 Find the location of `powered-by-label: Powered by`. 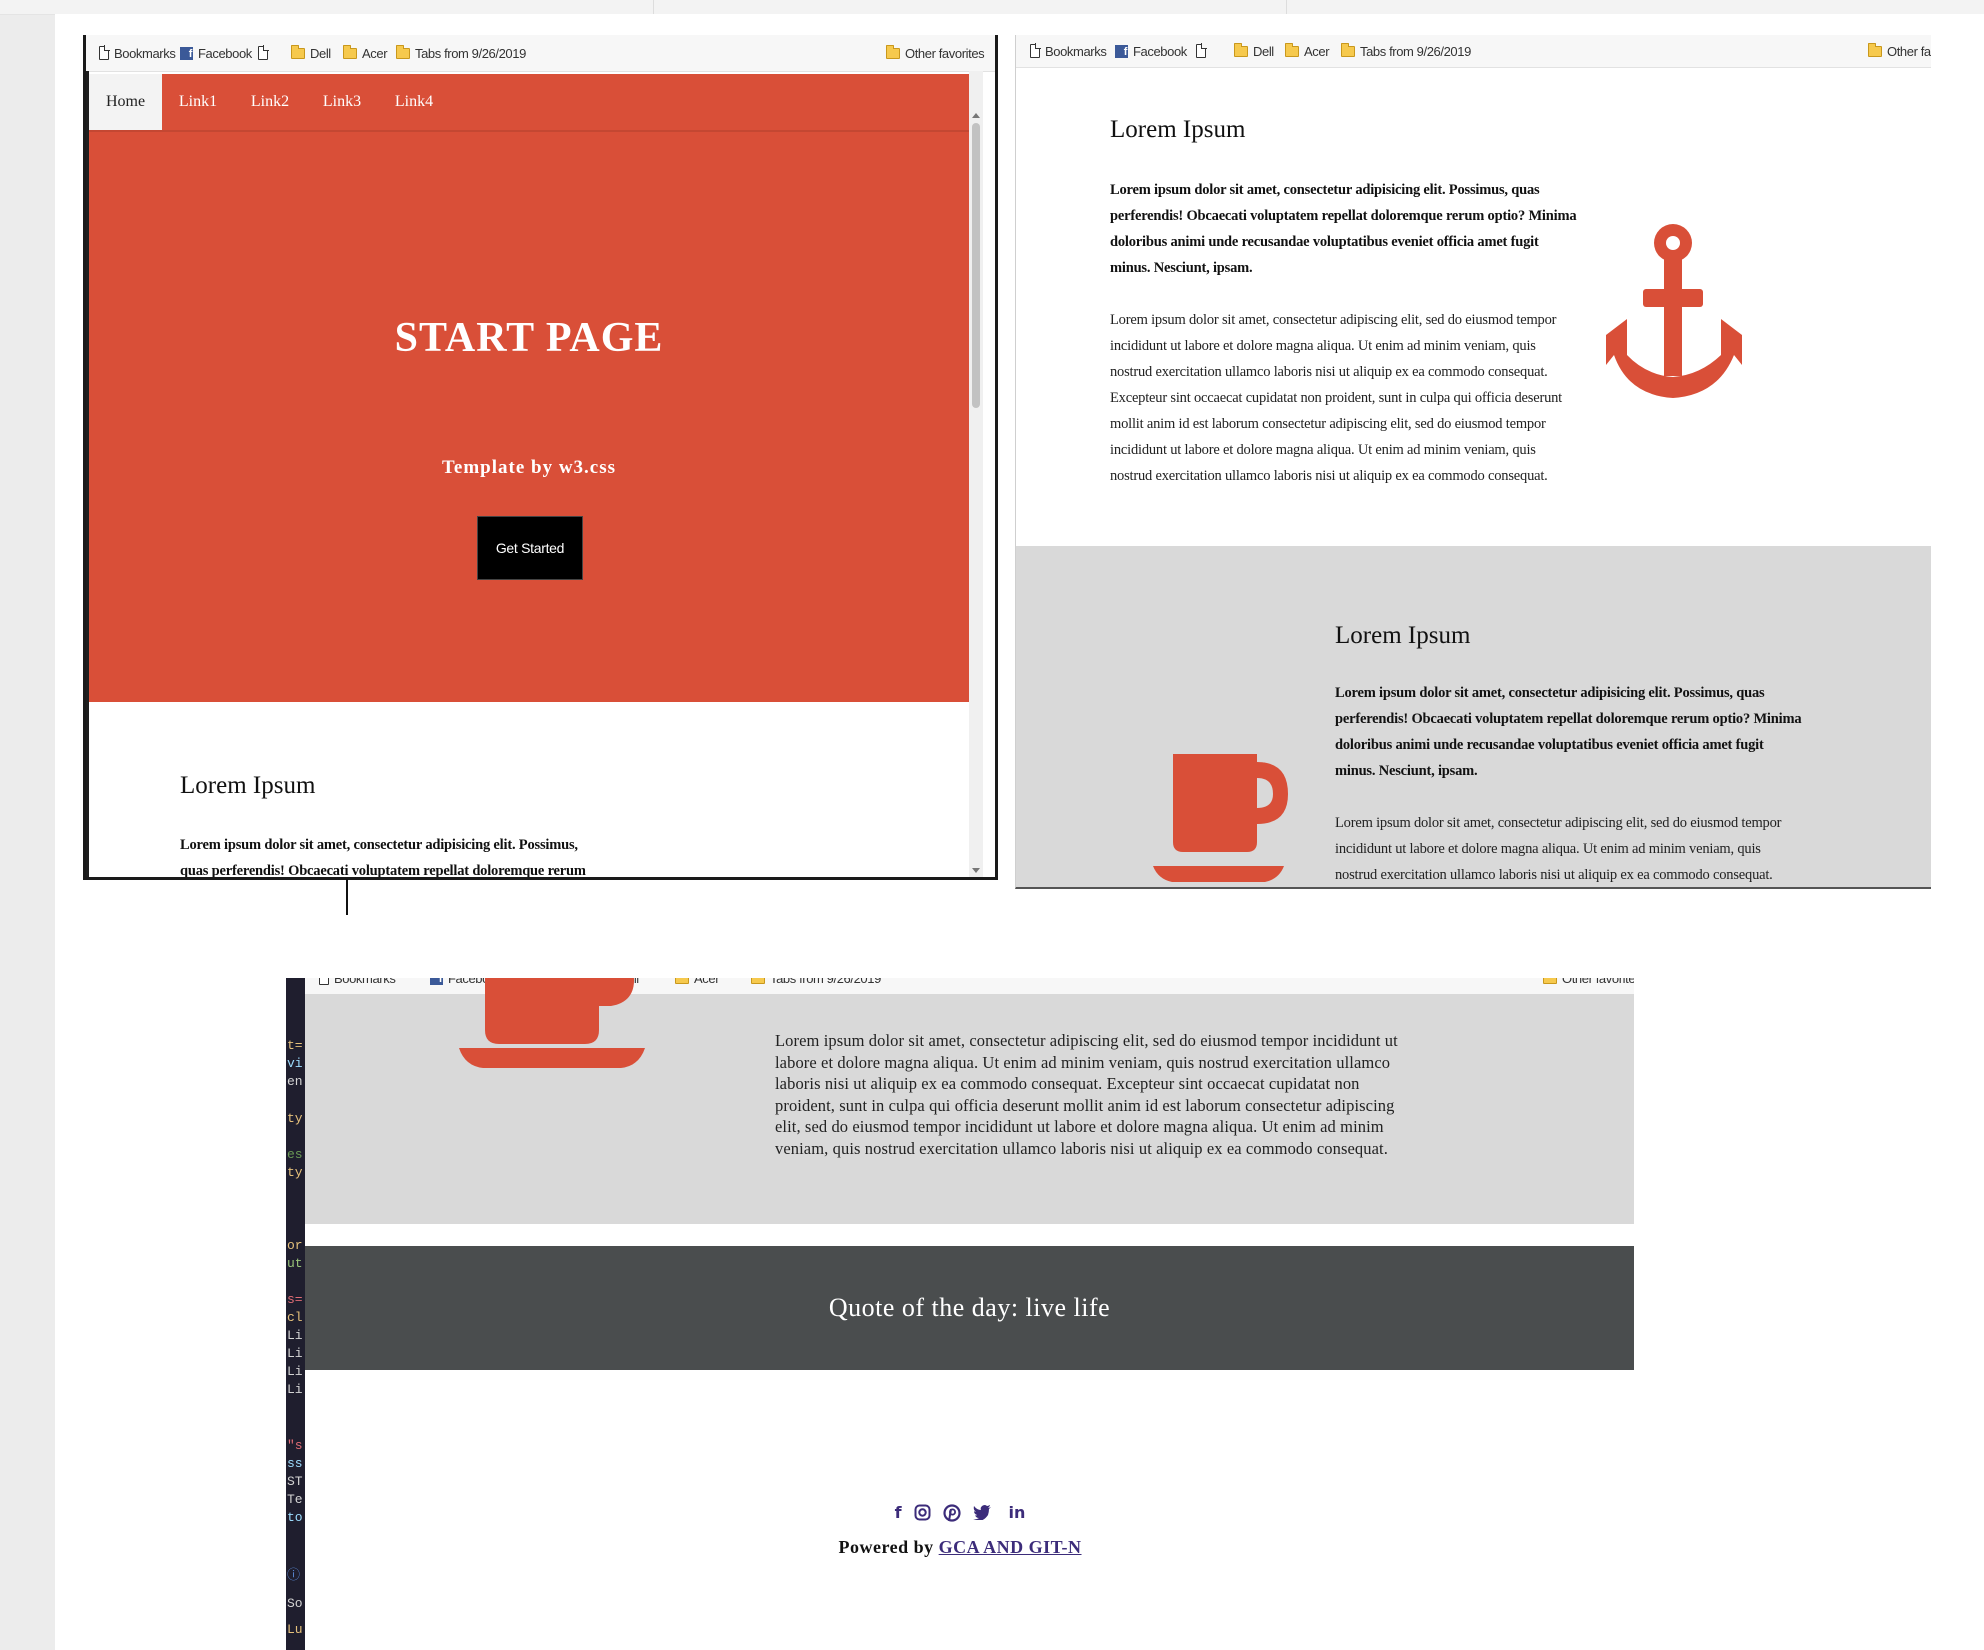

powered-by-label: Powered by is located at coordinates (886, 1547).